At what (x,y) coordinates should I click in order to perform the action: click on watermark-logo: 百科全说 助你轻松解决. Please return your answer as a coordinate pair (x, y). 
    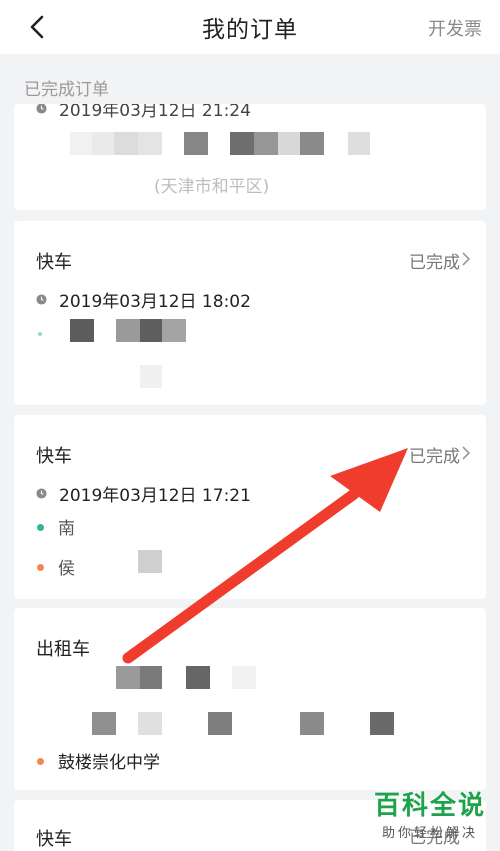
    Looking at the image, I should click on (430, 814).